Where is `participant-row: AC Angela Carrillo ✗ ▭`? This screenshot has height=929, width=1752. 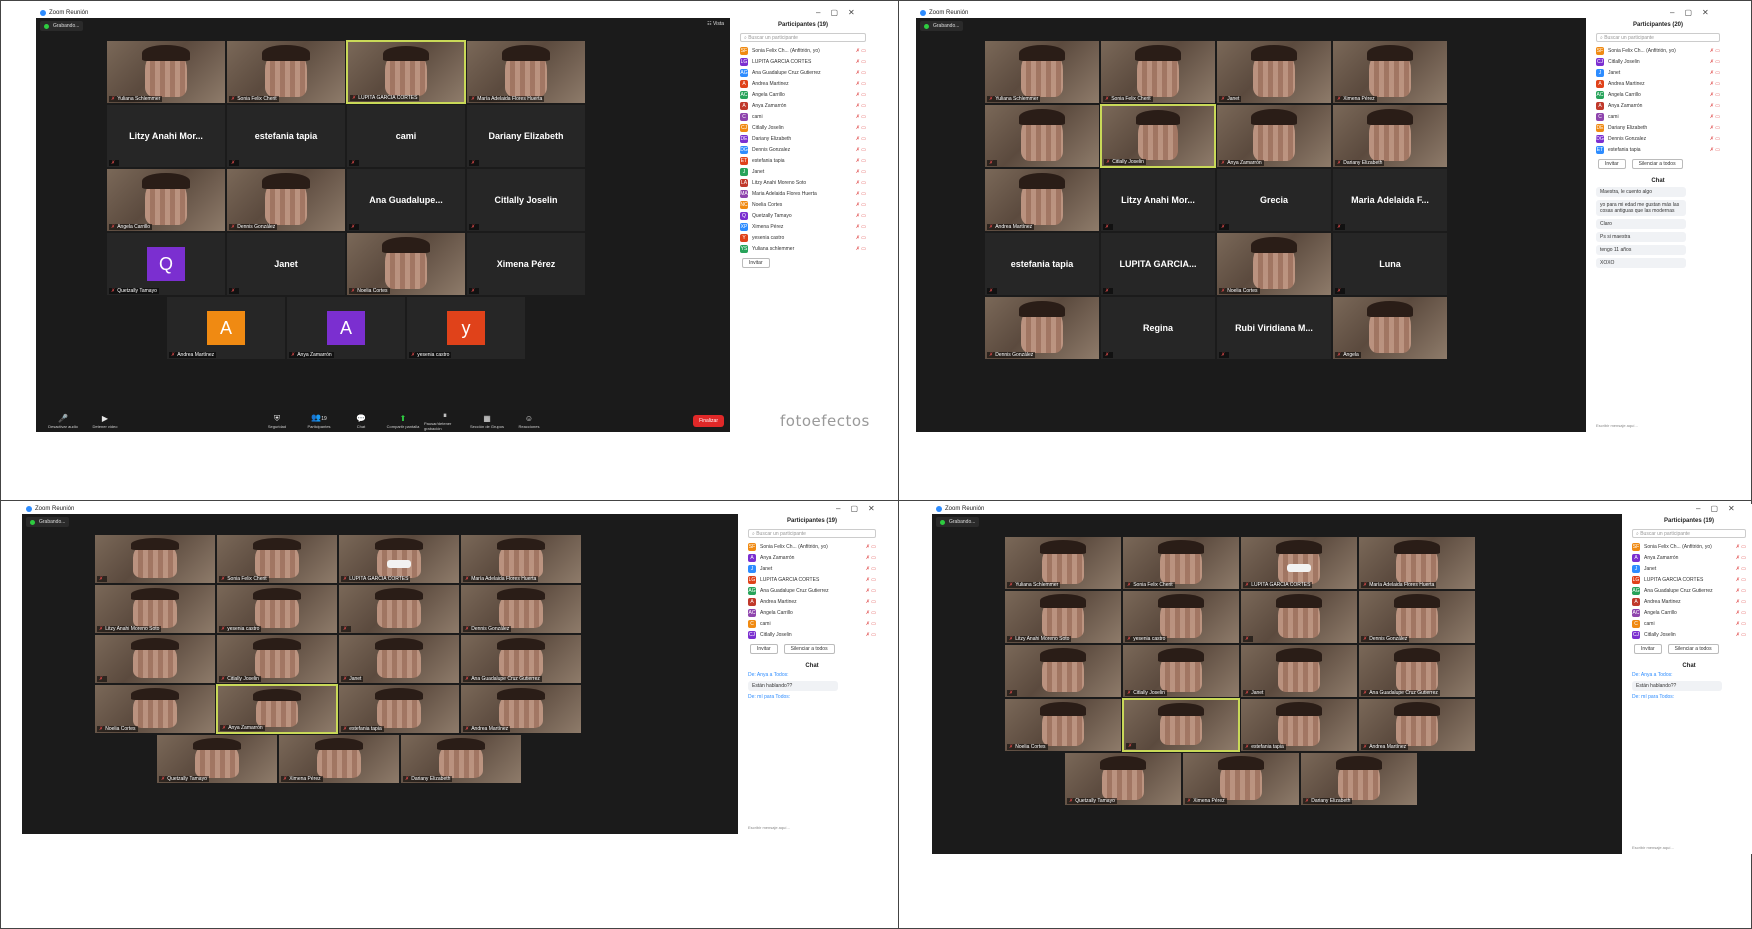 participant-row: AC Angela Carrillo ✗ ▭ is located at coordinates (803, 94).